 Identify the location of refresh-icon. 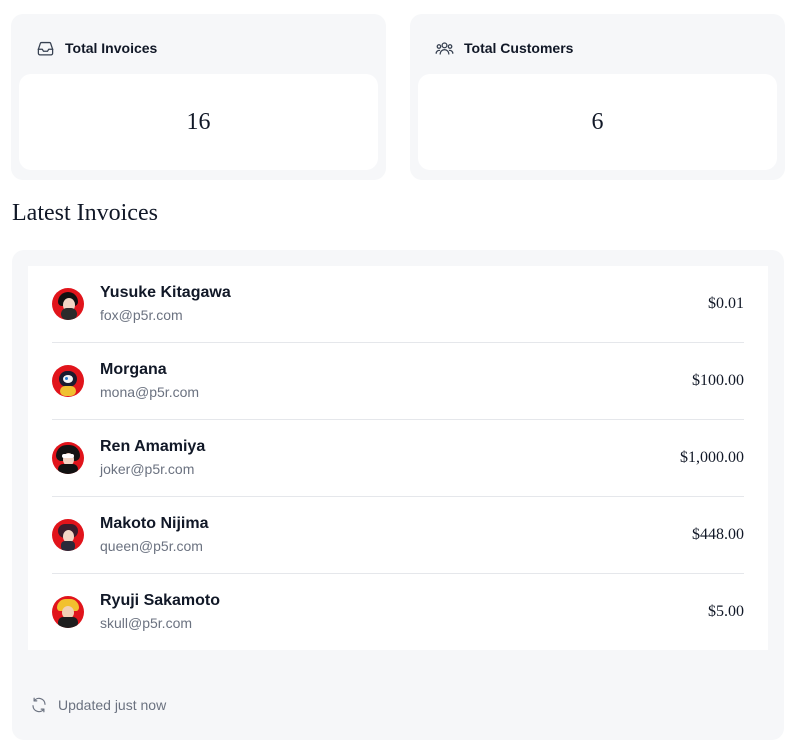
(39, 705).